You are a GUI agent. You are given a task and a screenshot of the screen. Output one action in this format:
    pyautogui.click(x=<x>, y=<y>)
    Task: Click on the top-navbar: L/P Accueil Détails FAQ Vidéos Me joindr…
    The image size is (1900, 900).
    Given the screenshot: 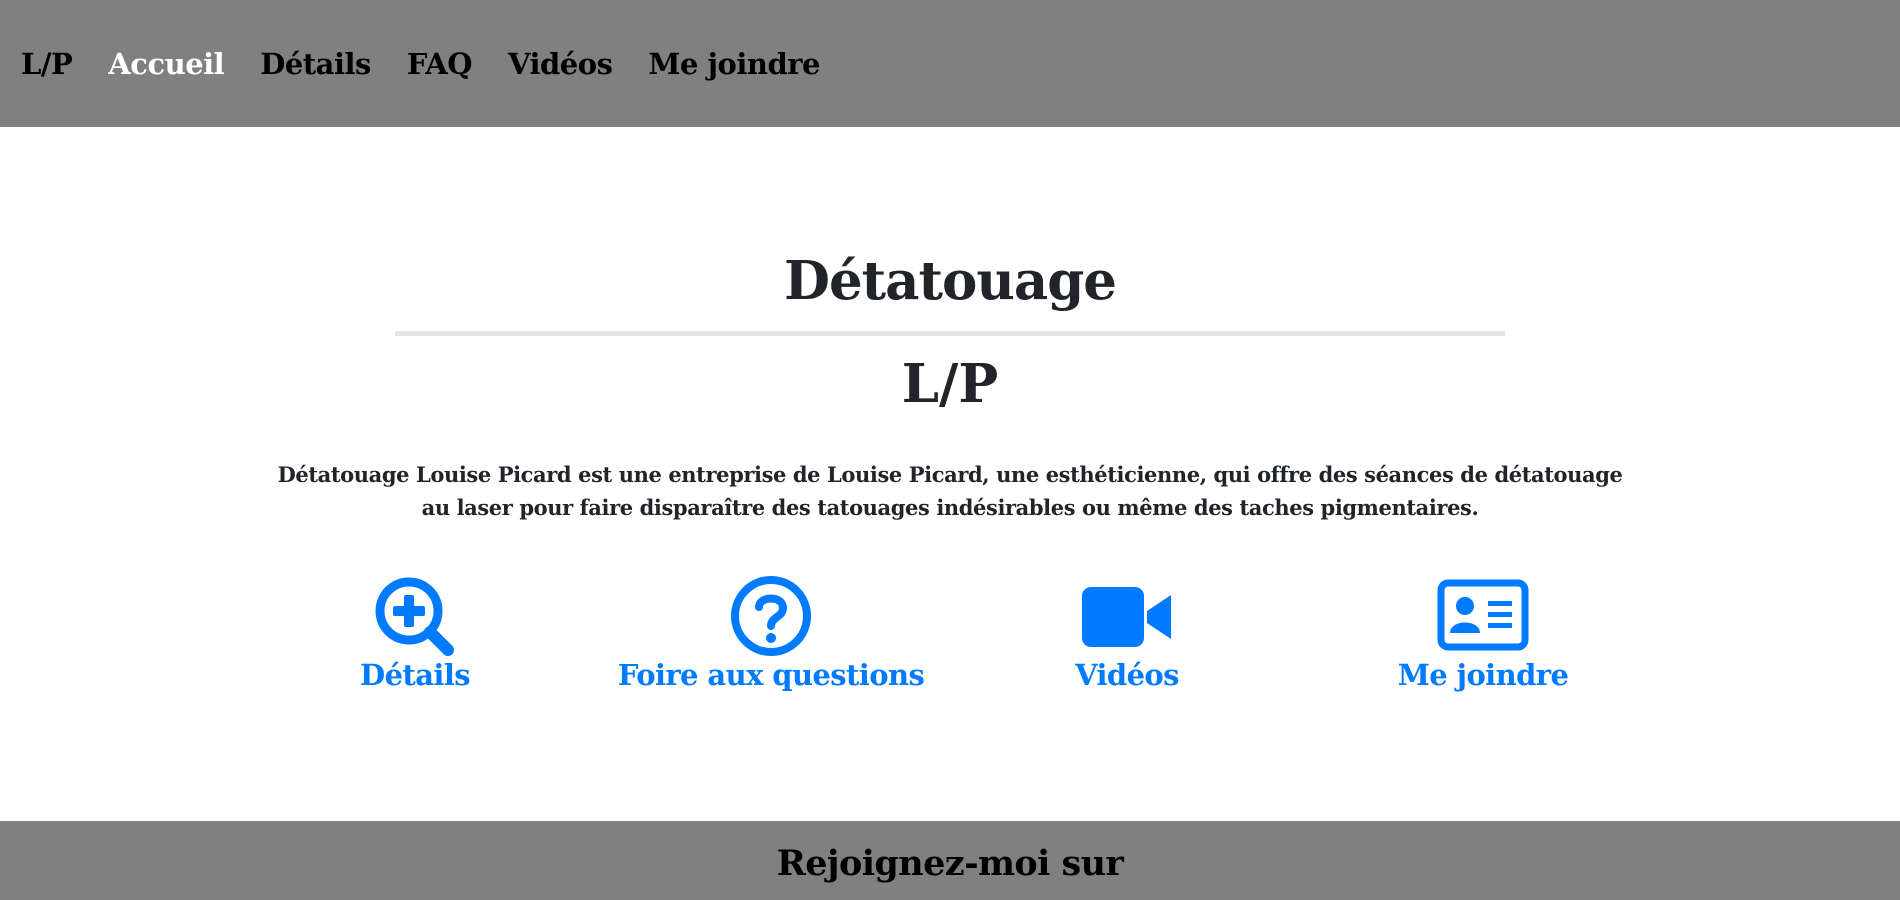 What is the action you would take?
    pyautogui.click(x=950, y=63)
    